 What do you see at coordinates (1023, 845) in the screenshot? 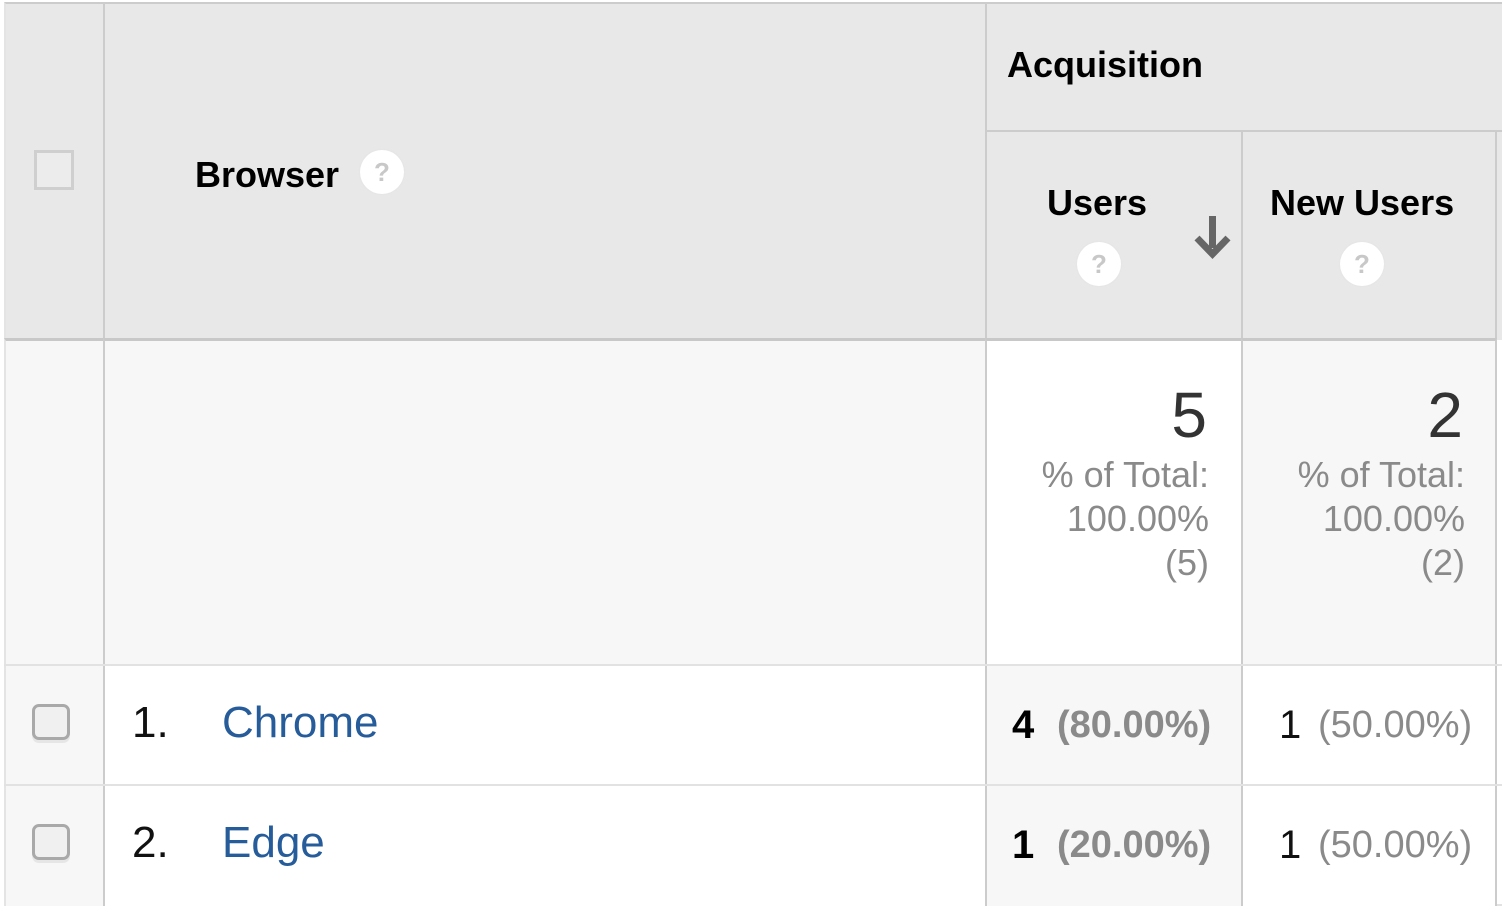
I see `users-value: 1` at bounding box center [1023, 845].